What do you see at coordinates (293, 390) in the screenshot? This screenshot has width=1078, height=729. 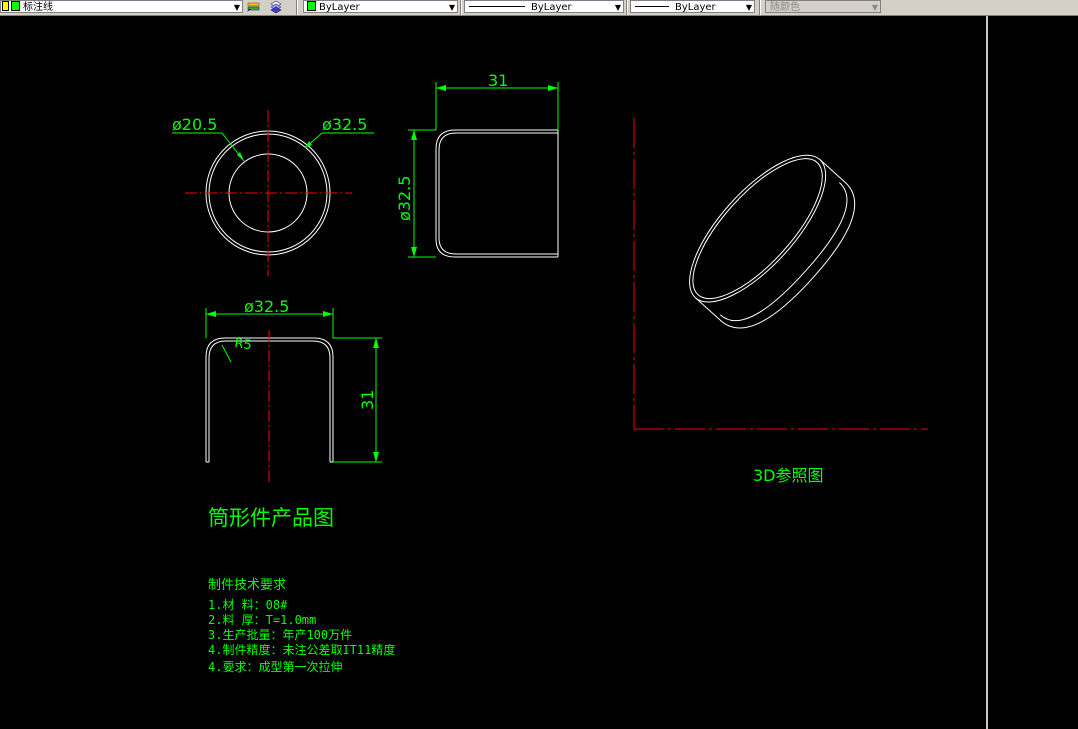 I see `front-view: ø32.5 R5 31` at bounding box center [293, 390].